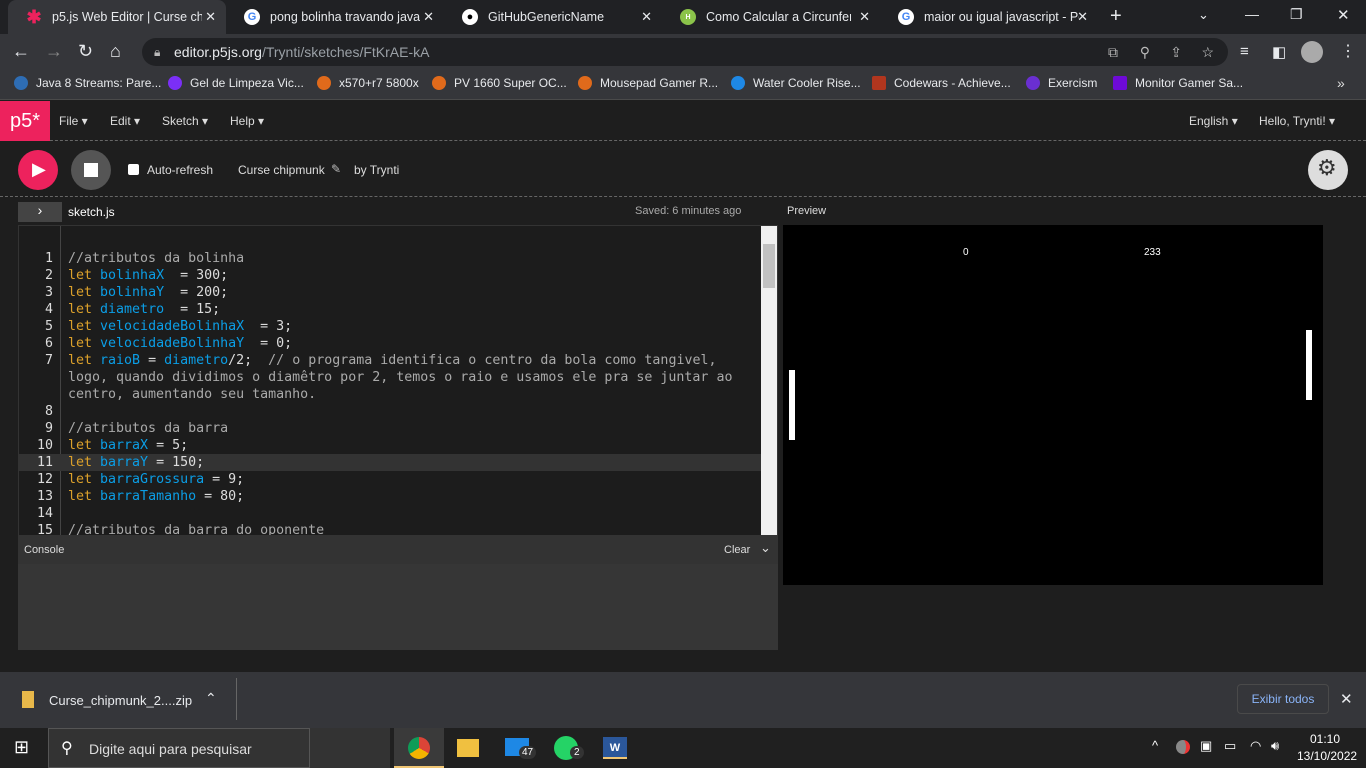 This screenshot has height=768, width=1366. What do you see at coordinates (615, 748) in the screenshot?
I see `word-icon: W` at bounding box center [615, 748].